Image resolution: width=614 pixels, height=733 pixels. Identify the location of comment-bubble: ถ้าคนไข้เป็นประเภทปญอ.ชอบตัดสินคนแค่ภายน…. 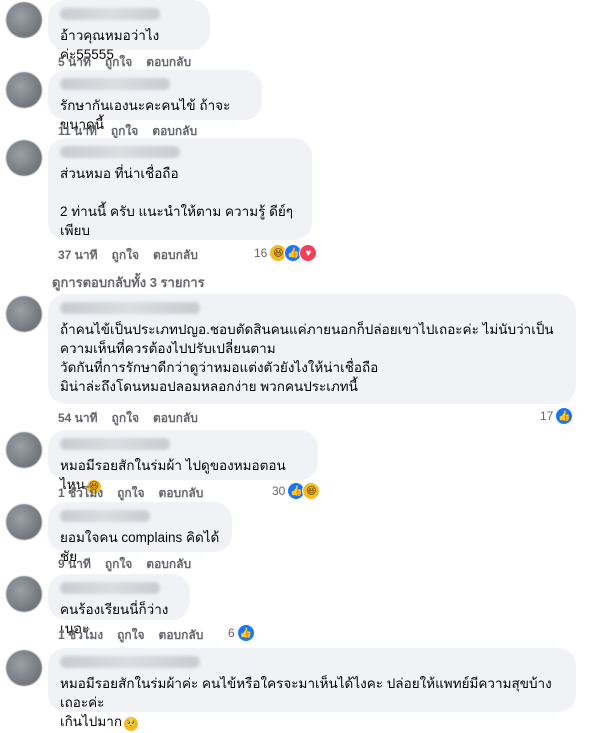
(312, 349).